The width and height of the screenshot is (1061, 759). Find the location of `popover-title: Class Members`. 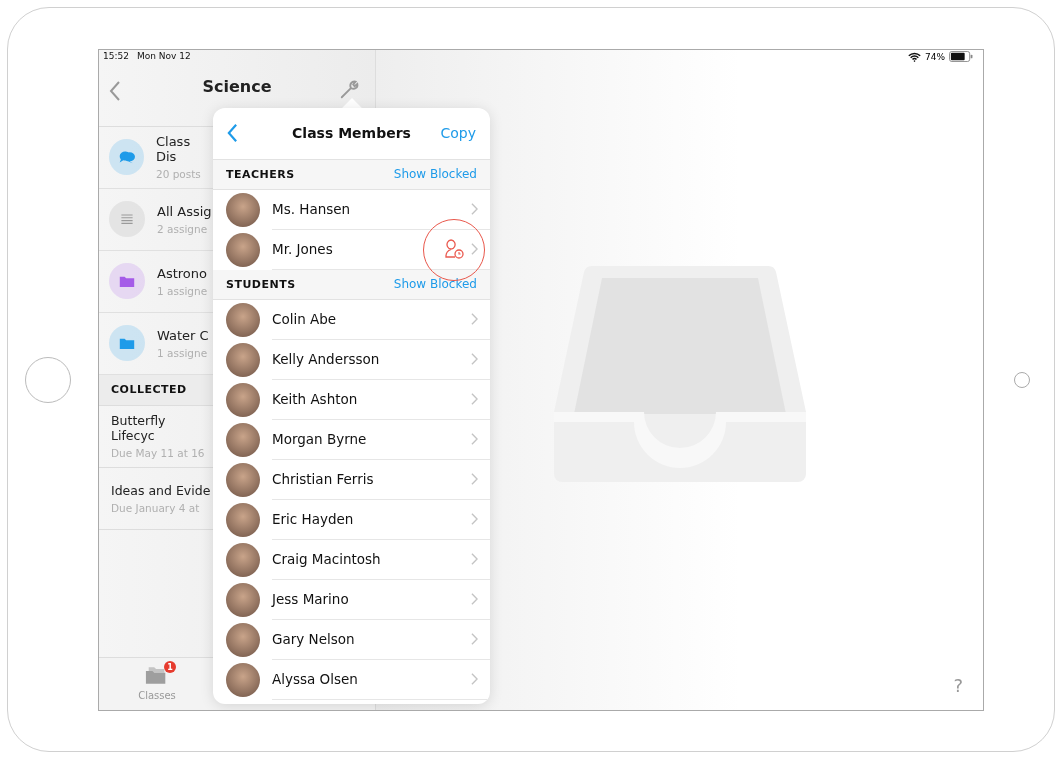

popover-title: Class Members is located at coordinates (351, 133).